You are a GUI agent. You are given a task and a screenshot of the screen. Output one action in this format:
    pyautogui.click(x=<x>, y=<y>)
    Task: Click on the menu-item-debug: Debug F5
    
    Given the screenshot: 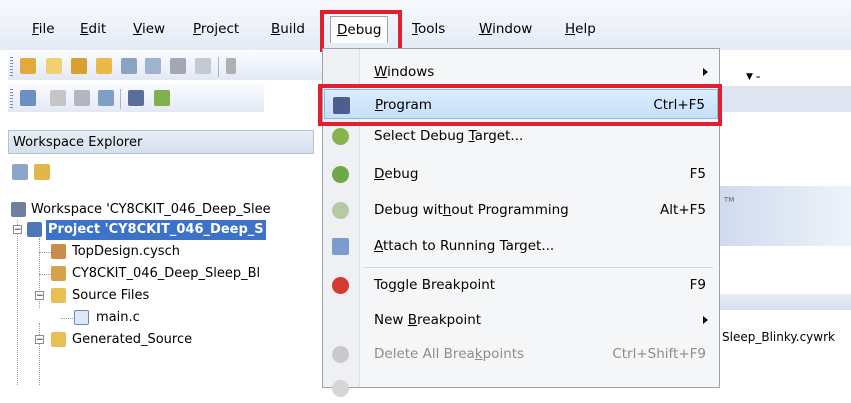 What is the action you would take?
    pyautogui.click(x=521, y=174)
    